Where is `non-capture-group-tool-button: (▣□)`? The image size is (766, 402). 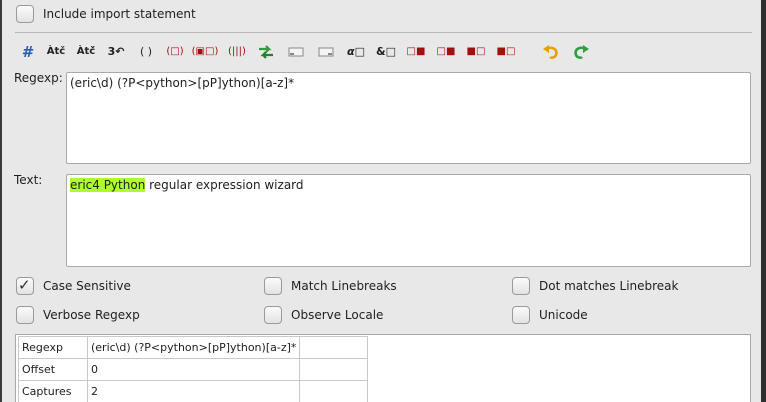 non-capture-group-tool-button: (▣□) is located at coordinates (205, 52).